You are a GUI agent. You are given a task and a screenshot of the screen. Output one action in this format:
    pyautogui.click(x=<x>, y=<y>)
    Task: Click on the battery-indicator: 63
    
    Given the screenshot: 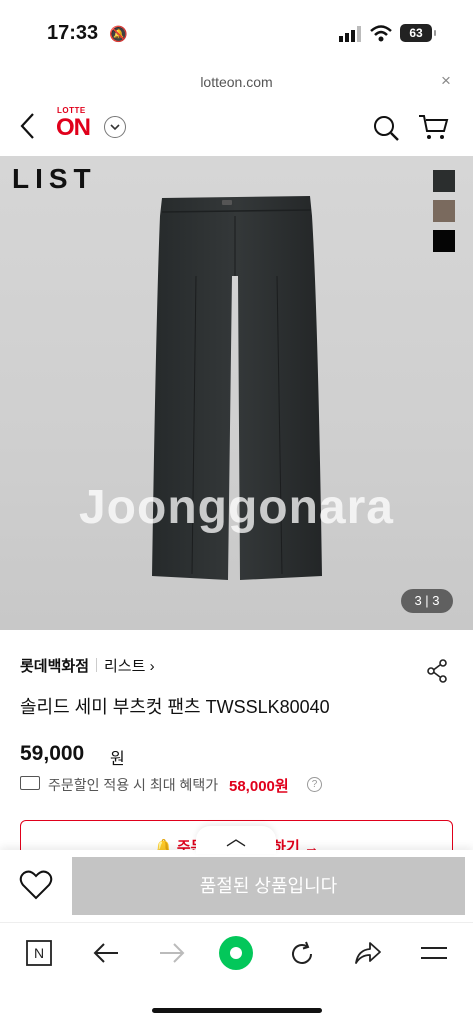 What is the action you would take?
    pyautogui.click(x=416, y=33)
    